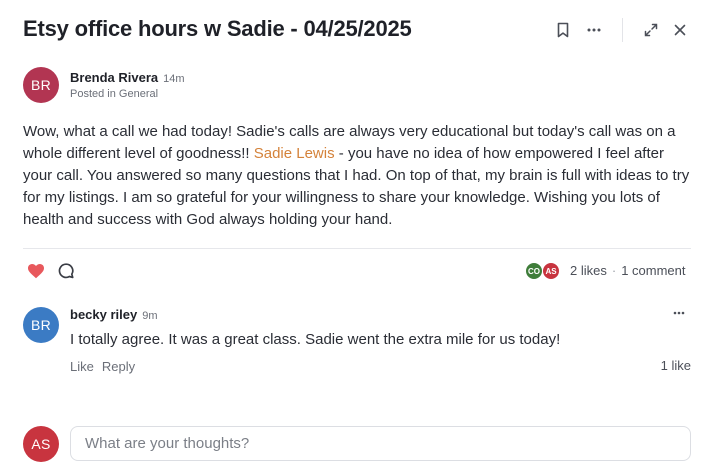  I want to click on commenter-name: becky riley 9m, so click(114, 314).